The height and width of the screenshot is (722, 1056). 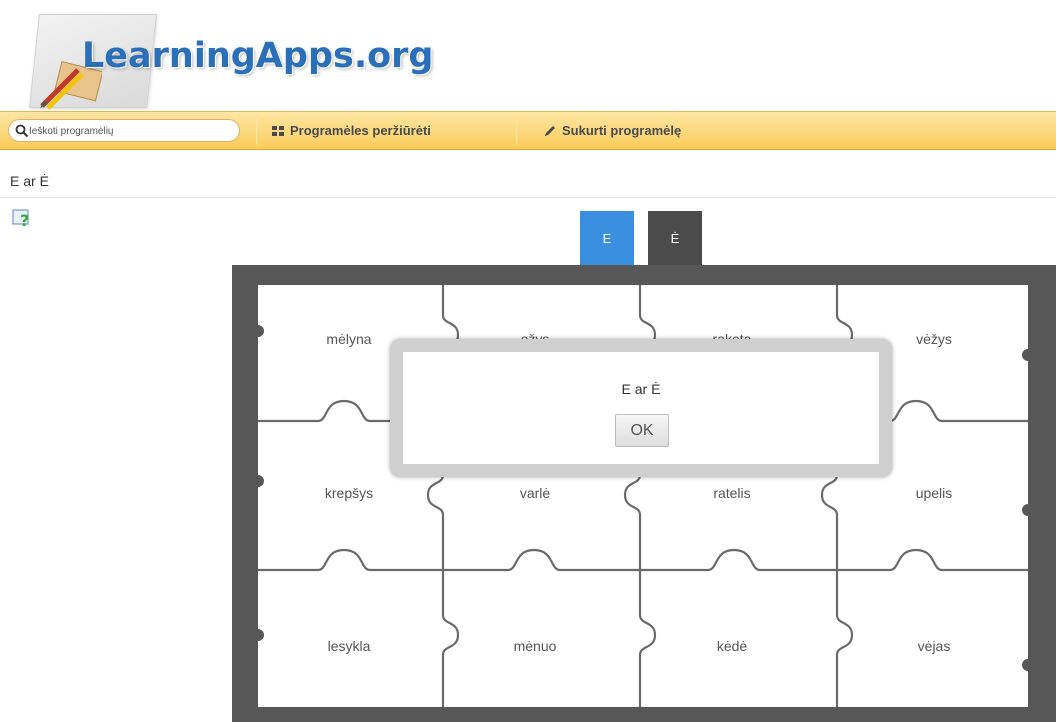 What do you see at coordinates (349, 493) in the screenshot?
I see `puzzle-piece: krepšys` at bounding box center [349, 493].